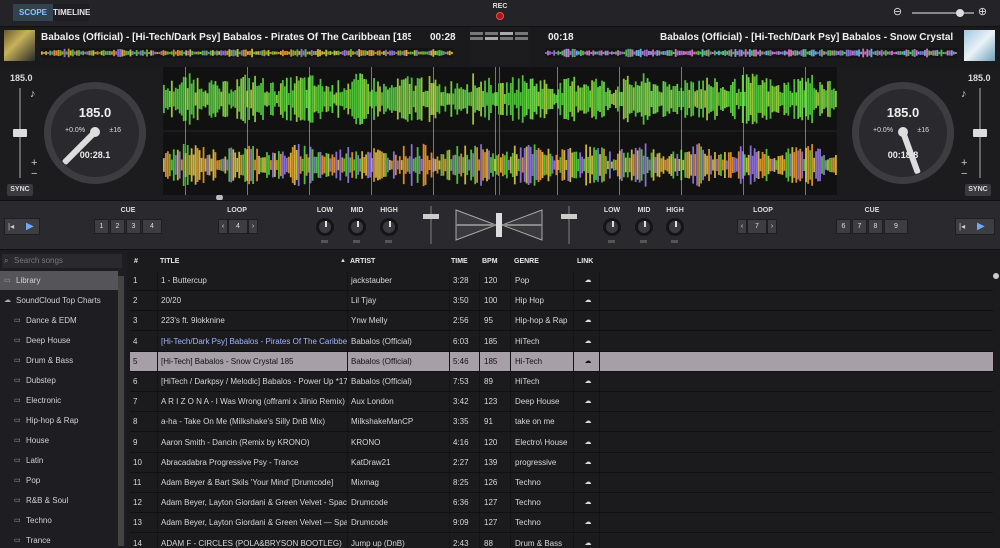 This screenshot has width=1000, height=548. Describe the element at coordinates (490, 261) in the screenshot. I see `col-header-bpm: BPM` at that location.